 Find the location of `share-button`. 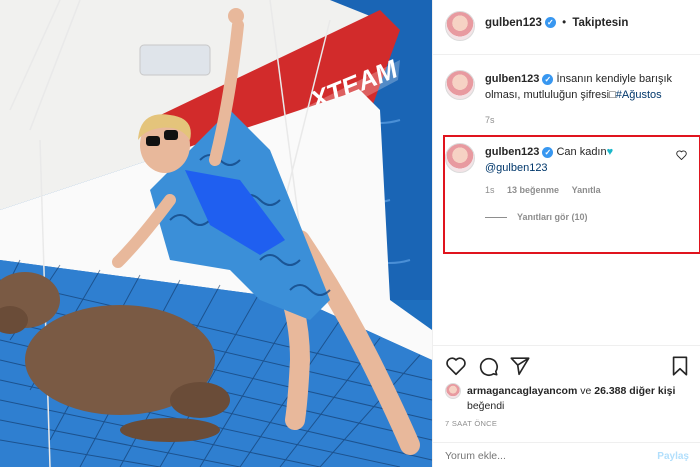

share-button is located at coordinates (520, 366).